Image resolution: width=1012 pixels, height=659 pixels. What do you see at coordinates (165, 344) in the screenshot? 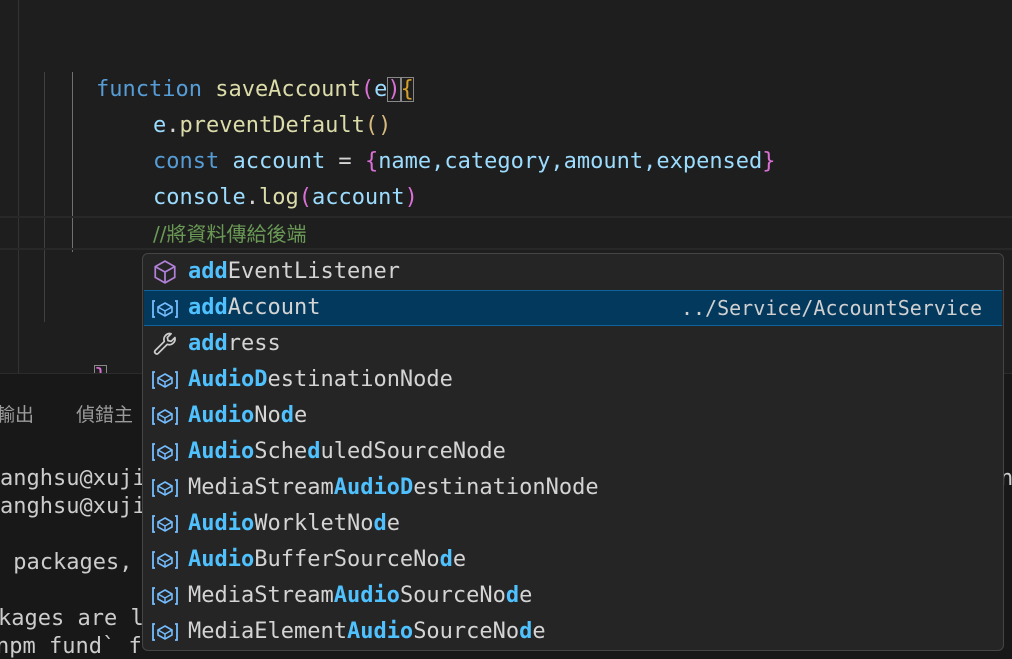
I see `wrench-icon` at bounding box center [165, 344].